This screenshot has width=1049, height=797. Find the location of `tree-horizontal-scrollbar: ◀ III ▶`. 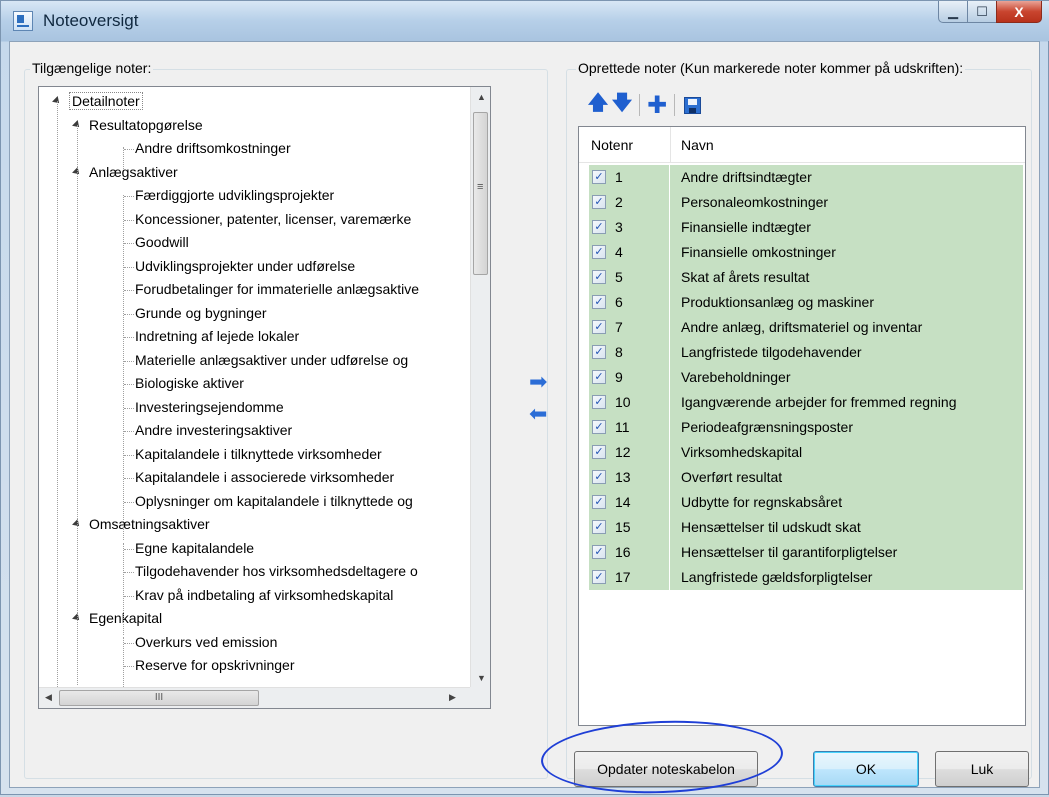

tree-horizontal-scrollbar: ◀ III ▶ is located at coordinates (255, 697).